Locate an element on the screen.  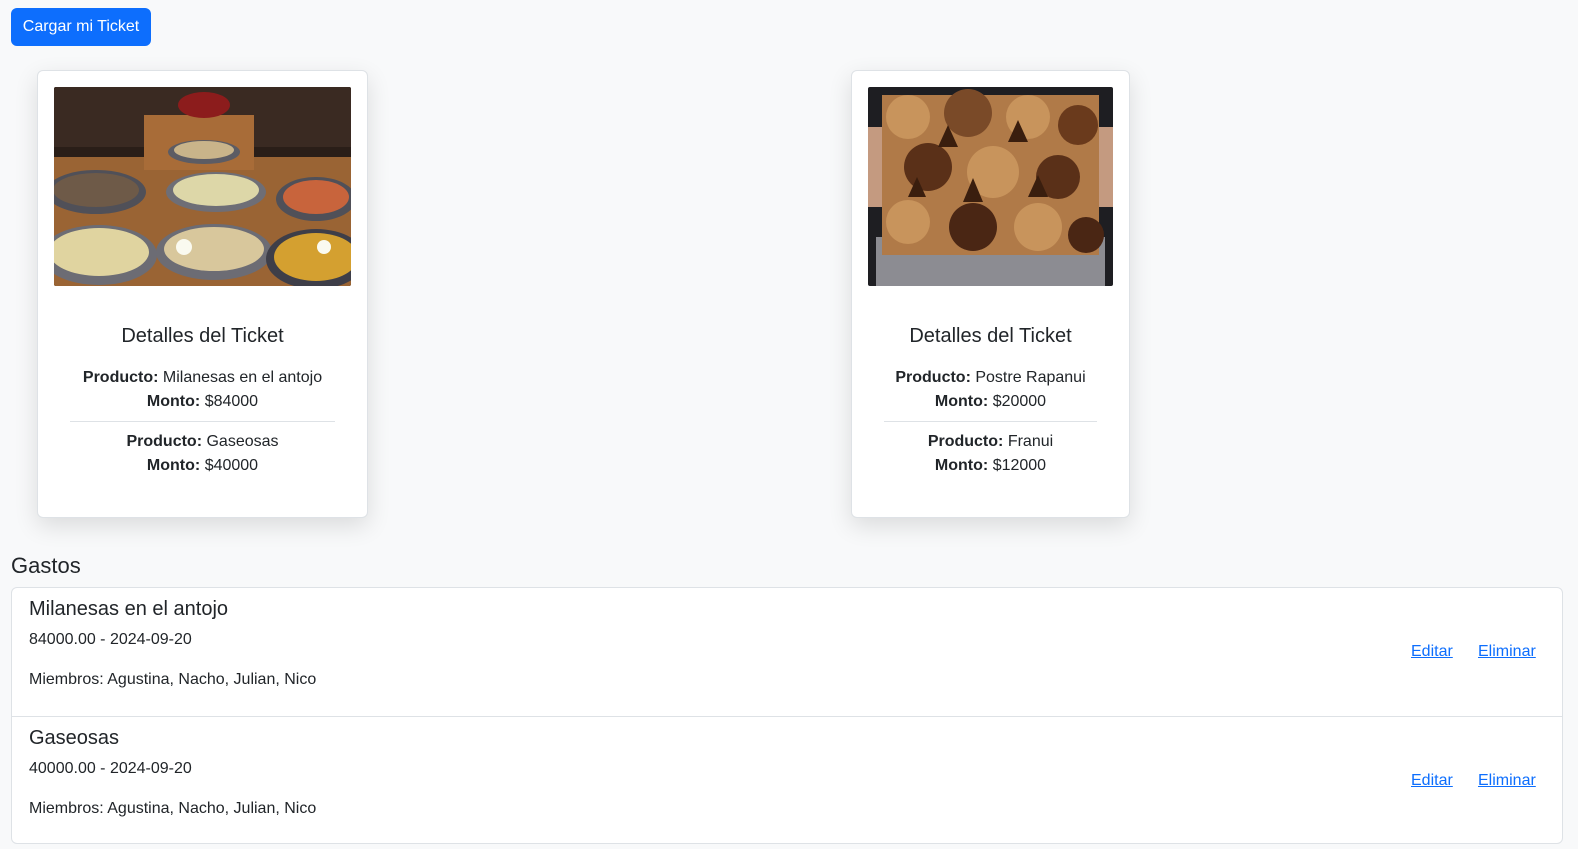
ticket-product-row: Producto: Gaseosas is located at coordinates (202, 441).